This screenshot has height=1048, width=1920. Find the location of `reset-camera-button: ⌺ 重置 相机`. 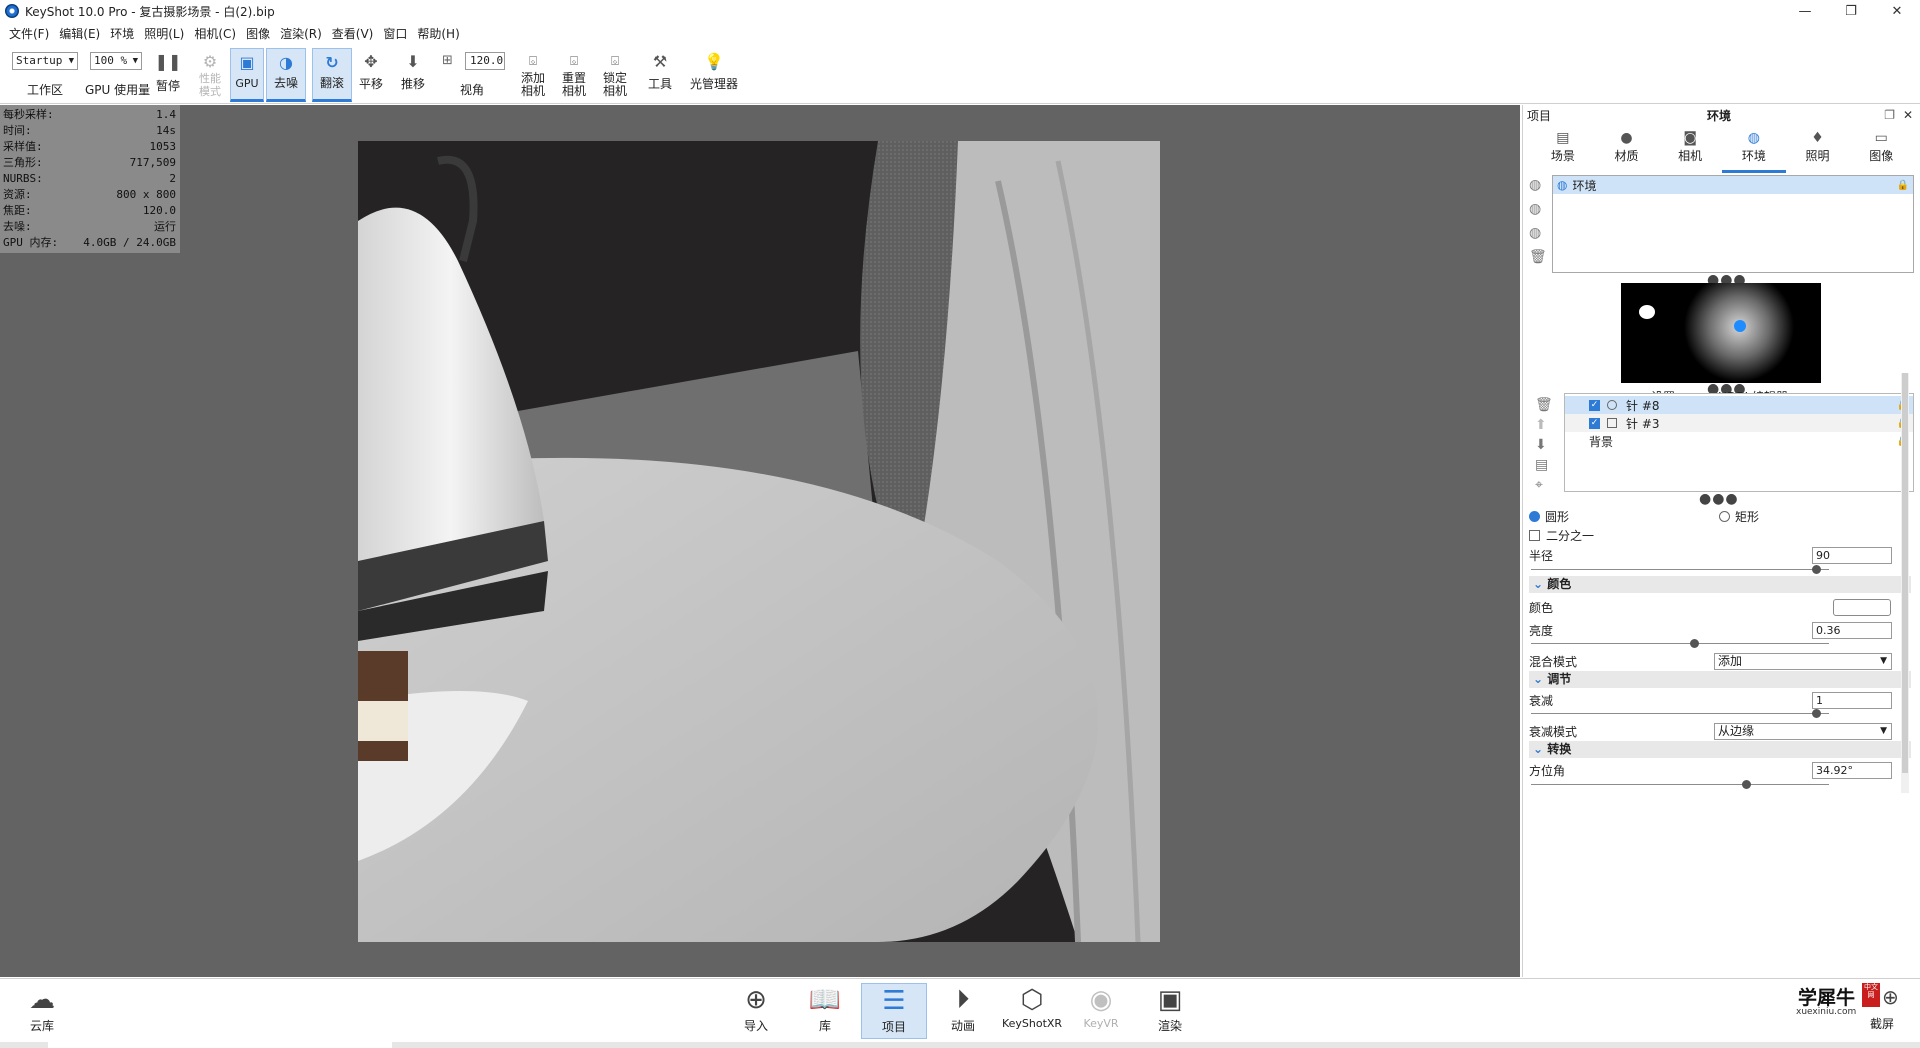

reset-camera-button: ⌺ 重置 相机 is located at coordinates (574, 75).